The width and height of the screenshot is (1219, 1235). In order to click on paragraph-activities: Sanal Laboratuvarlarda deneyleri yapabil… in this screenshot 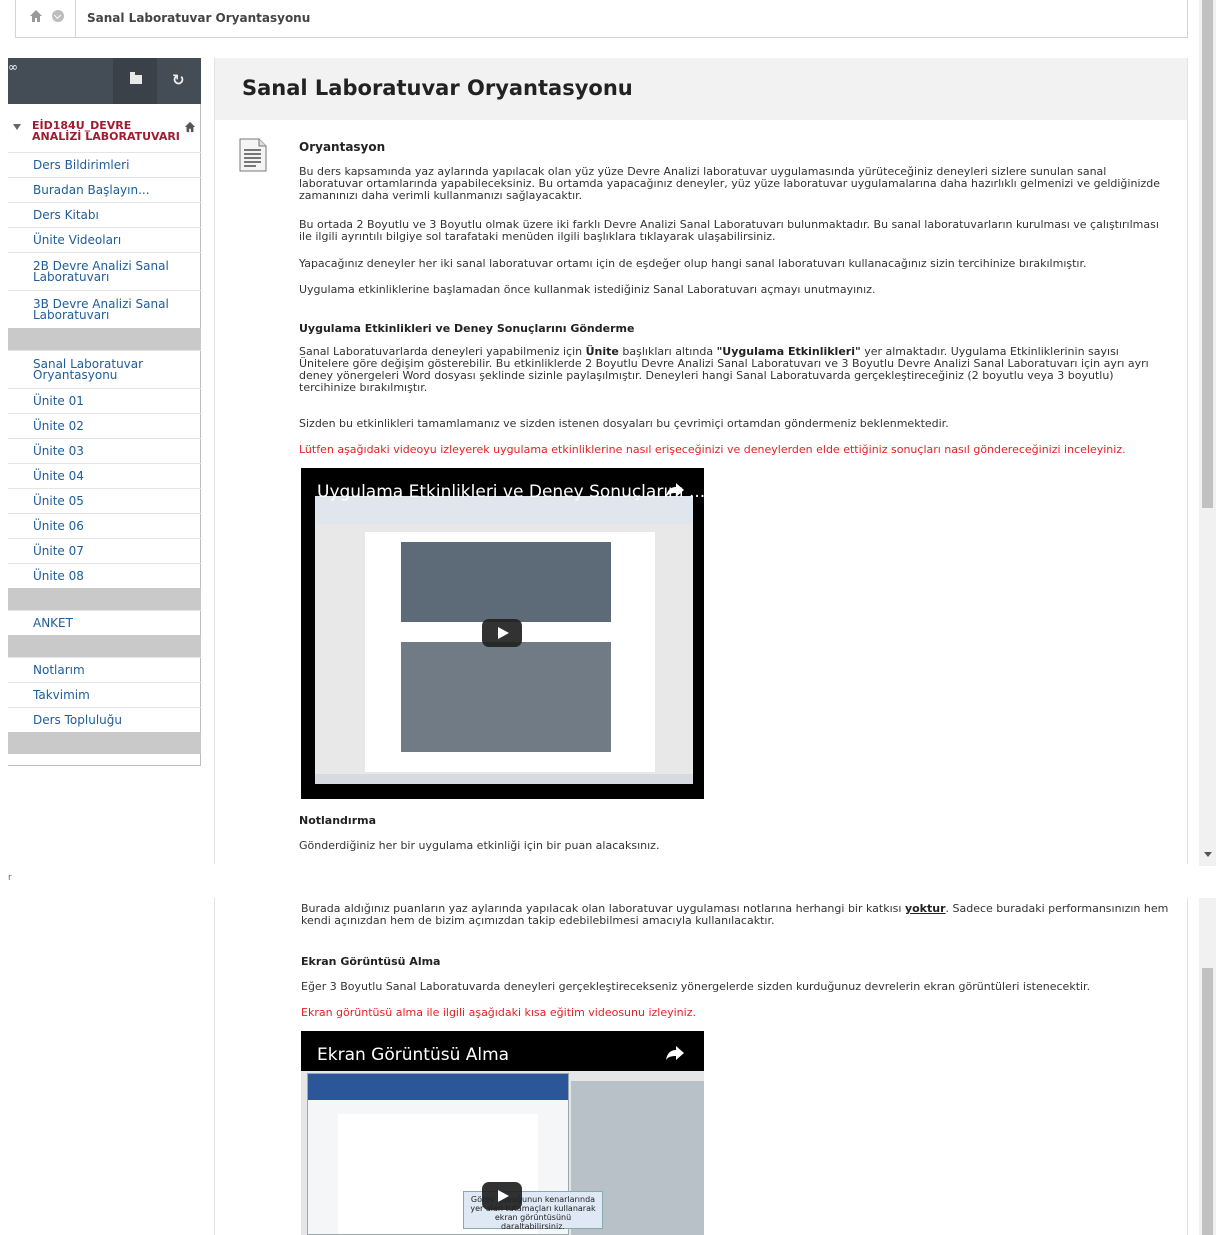, I will do `click(734, 370)`.